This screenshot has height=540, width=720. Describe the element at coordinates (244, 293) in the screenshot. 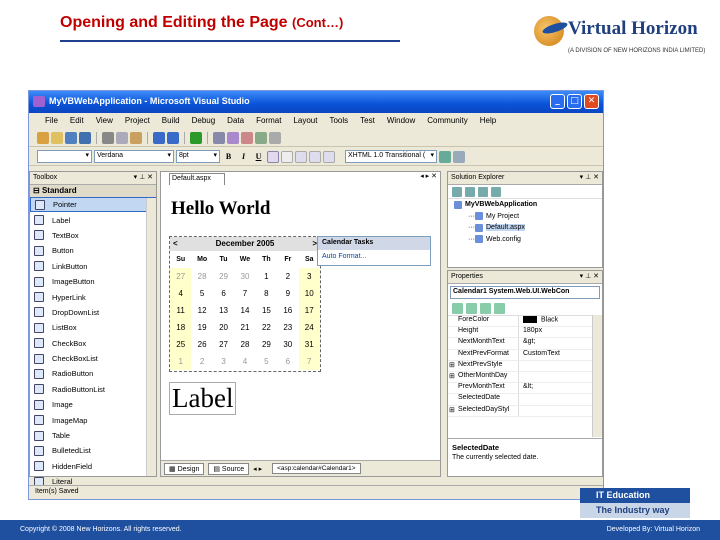

I see `calendar-day: 7` at that location.